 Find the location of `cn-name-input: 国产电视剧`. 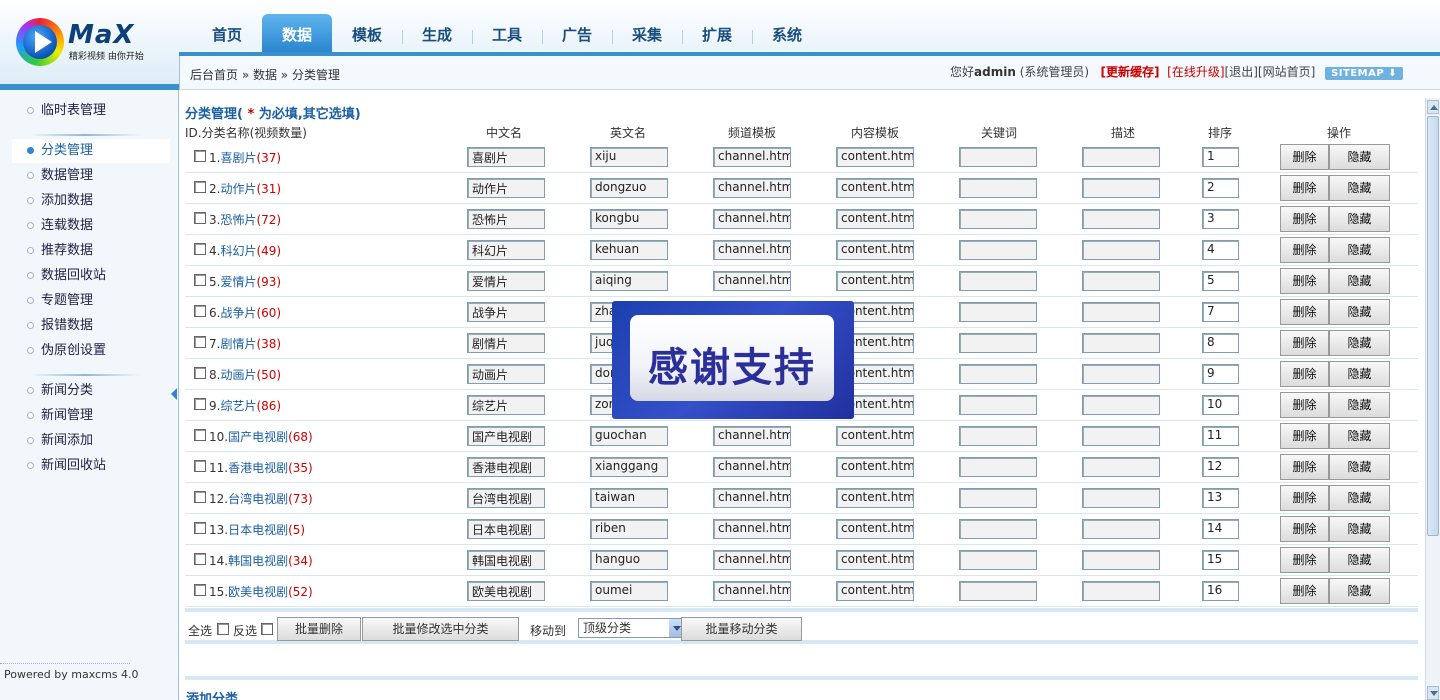

cn-name-input: 国产电视剧 is located at coordinates (506, 436).